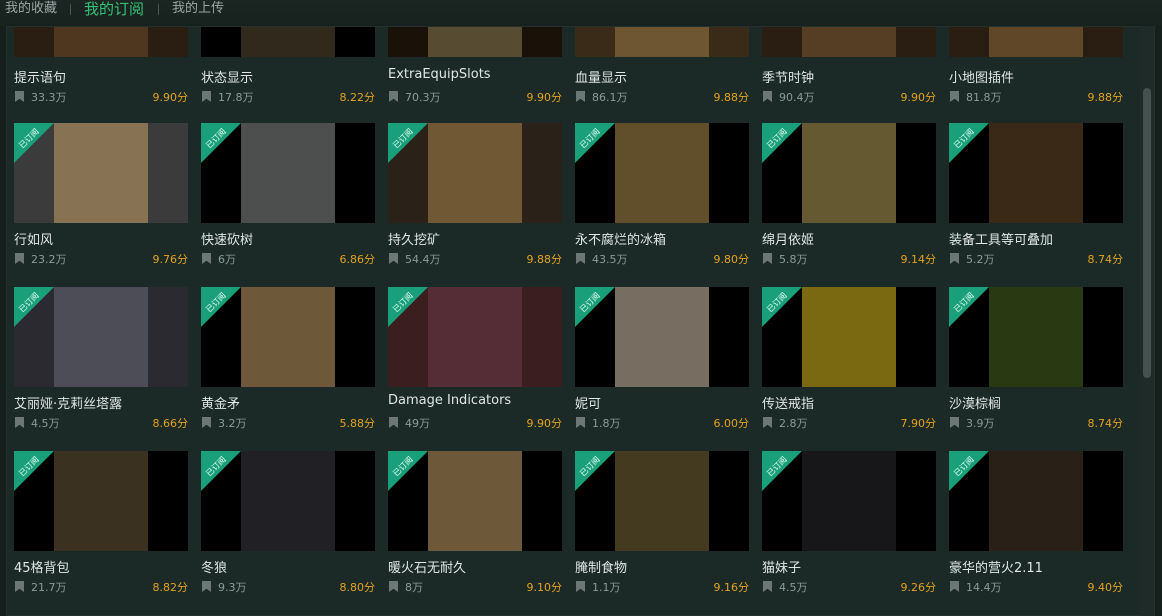 This screenshot has width=1162, height=616. I want to click on mod-card: 已订阅 持久挖矿 54.4万 9.88分, so click(475, 205).